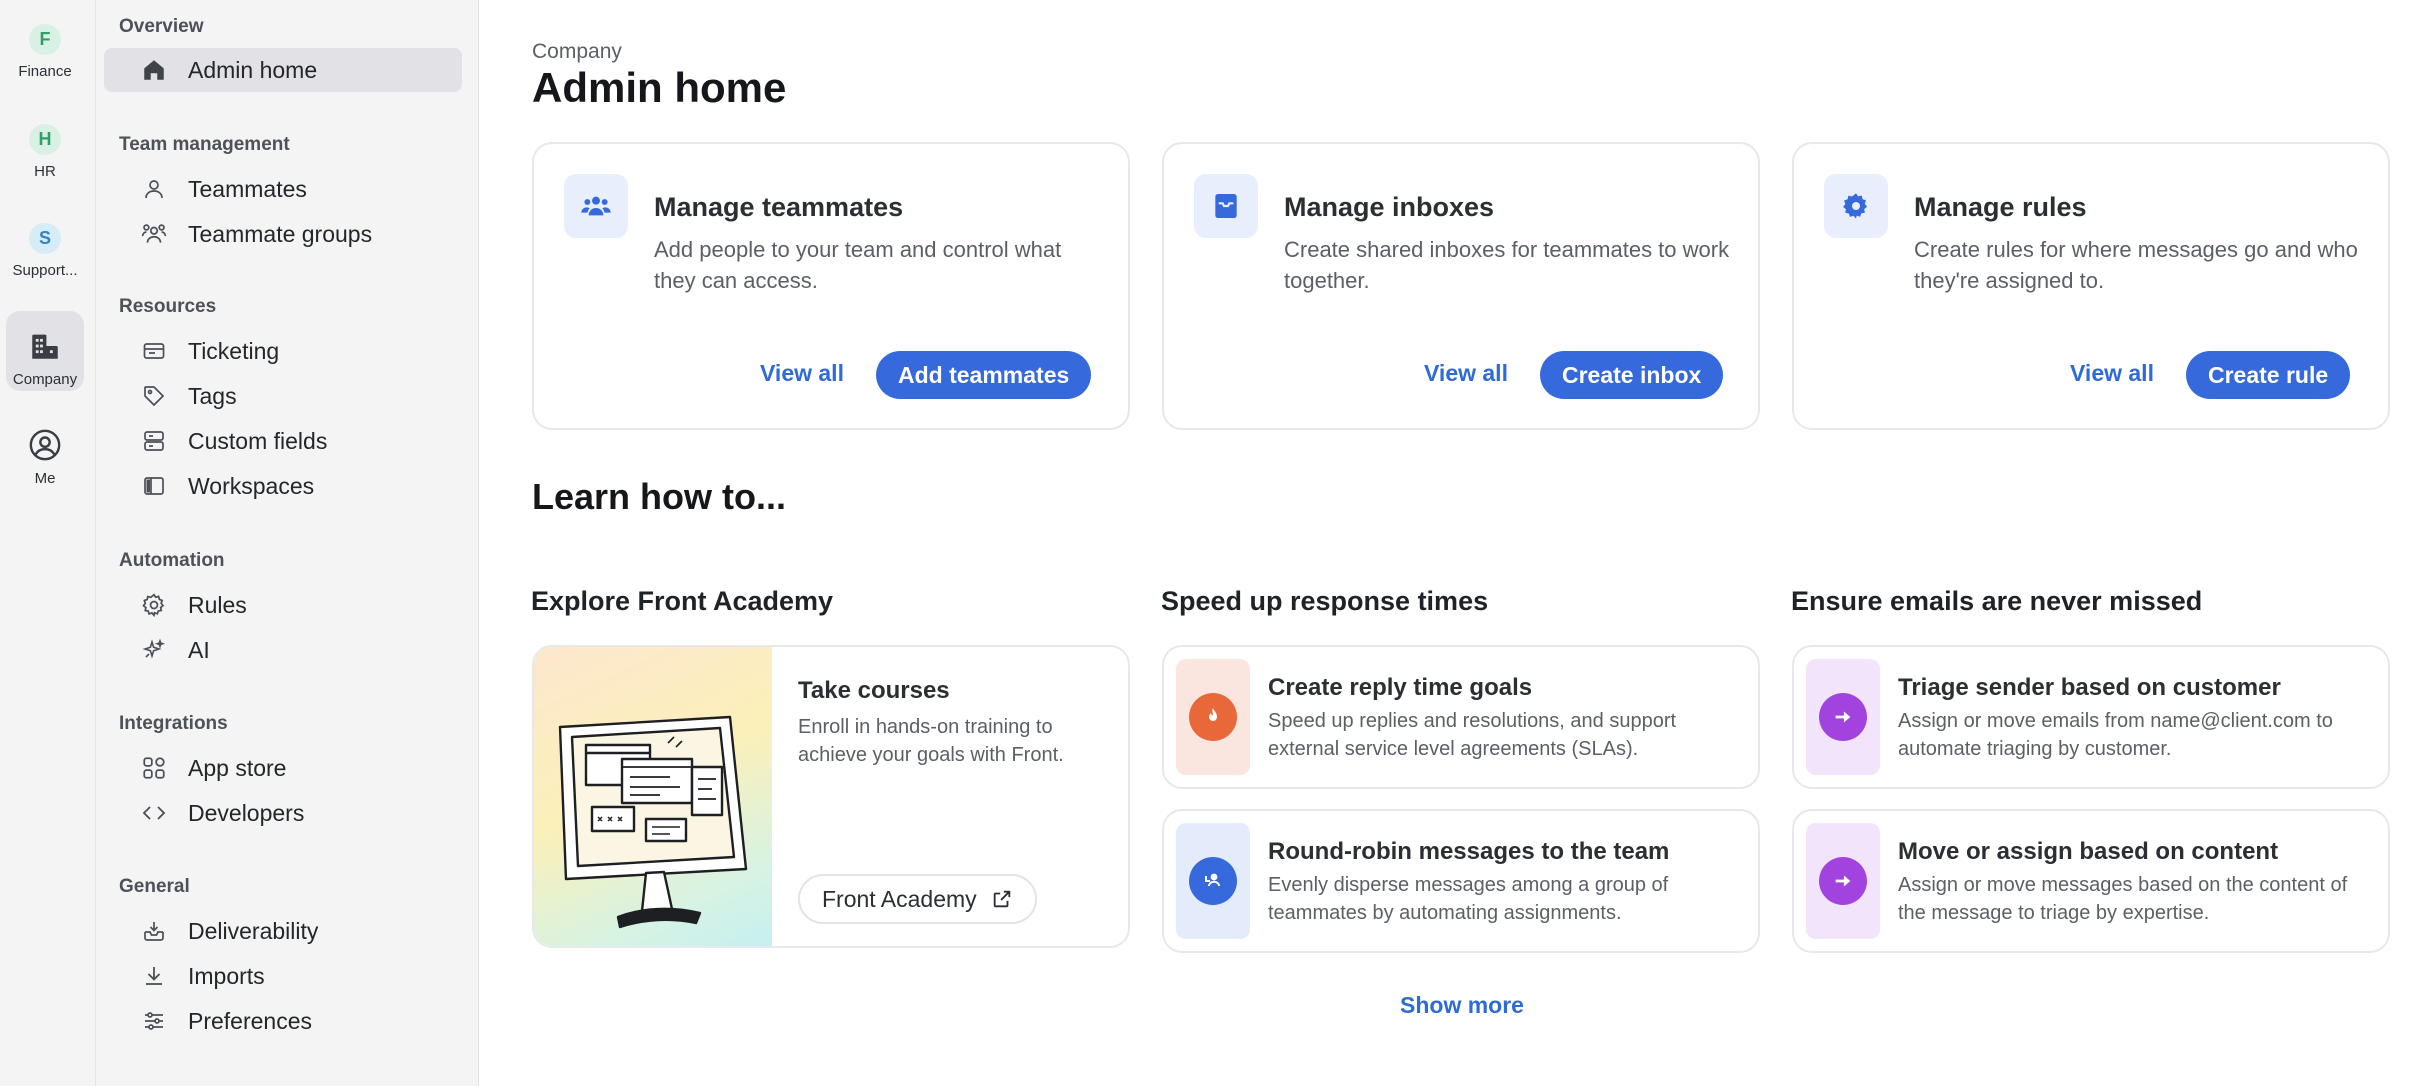 This screenshot has width=2428, height=1086. I want to click on database-icon, so click(154, 441).